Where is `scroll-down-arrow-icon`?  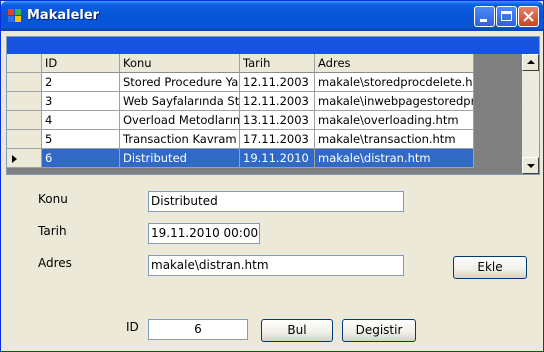 scroll-down-arrow-icon is located at coordinates (531, 166).